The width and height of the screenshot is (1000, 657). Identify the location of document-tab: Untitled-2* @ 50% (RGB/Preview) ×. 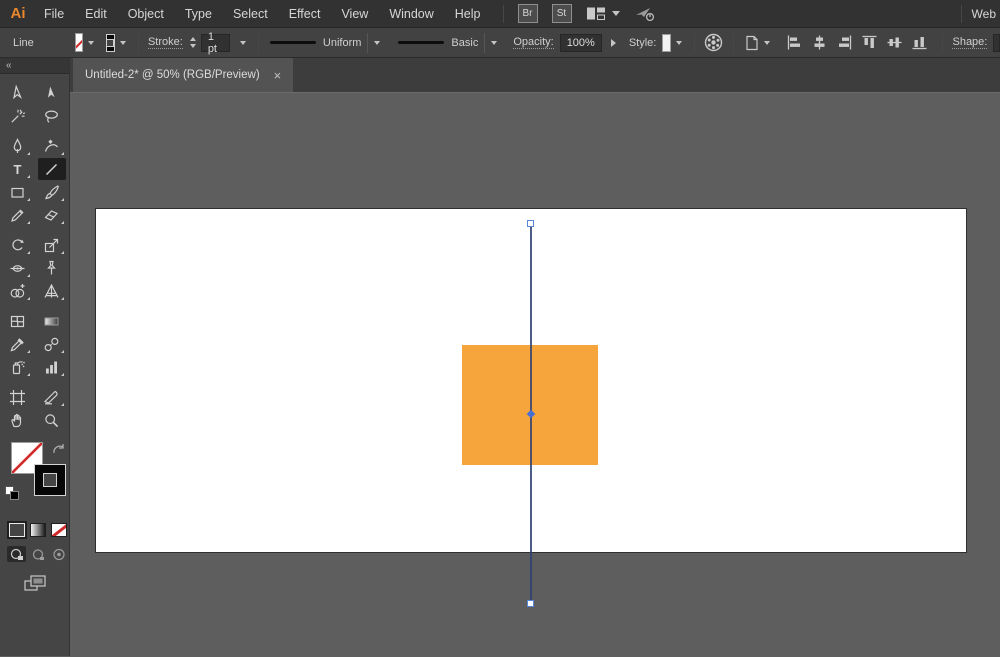
(183, 75).